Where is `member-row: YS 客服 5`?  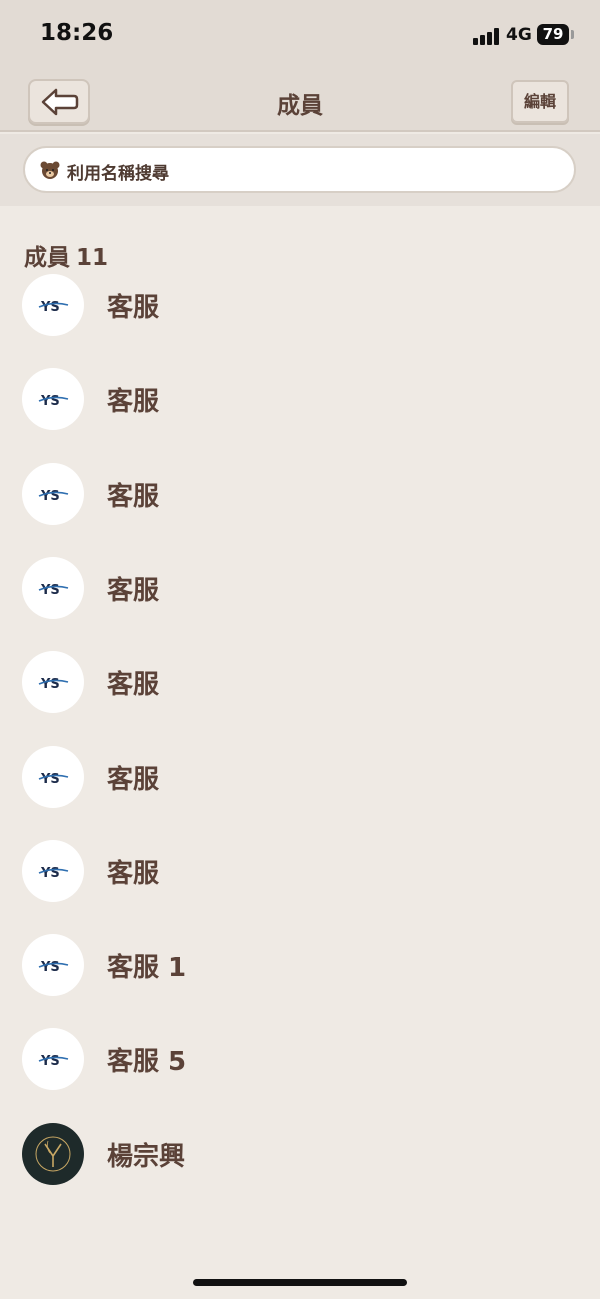
member-row: YS 客服 5 is located at coordinates (300, 1075).